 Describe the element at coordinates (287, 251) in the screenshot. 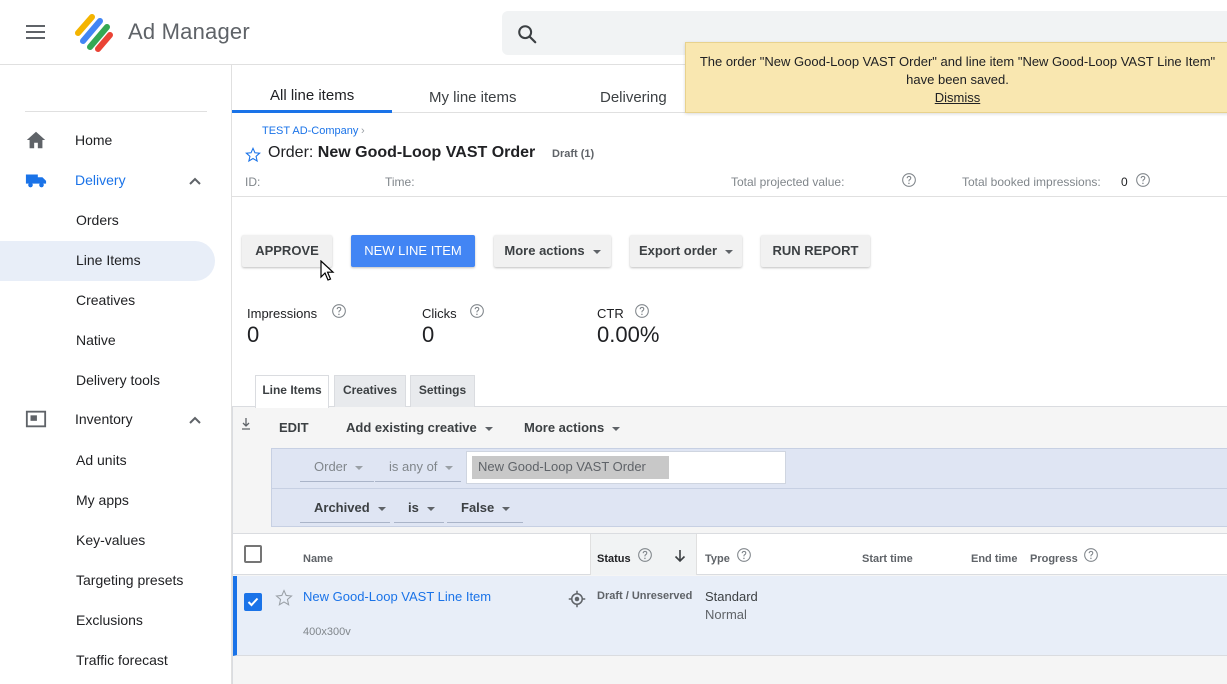

I see `approve-button: APPROVE` at that location.